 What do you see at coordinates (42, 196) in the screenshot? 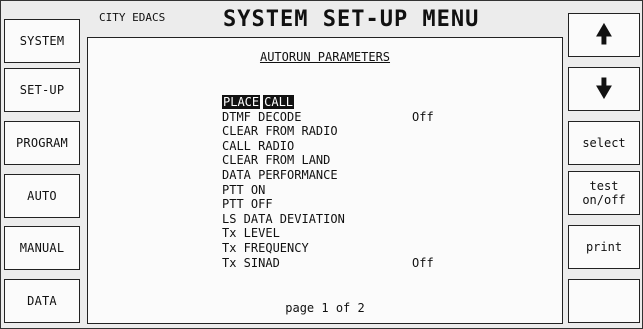
I see `auto-key: AUTO` at bounding box center [42, 196].